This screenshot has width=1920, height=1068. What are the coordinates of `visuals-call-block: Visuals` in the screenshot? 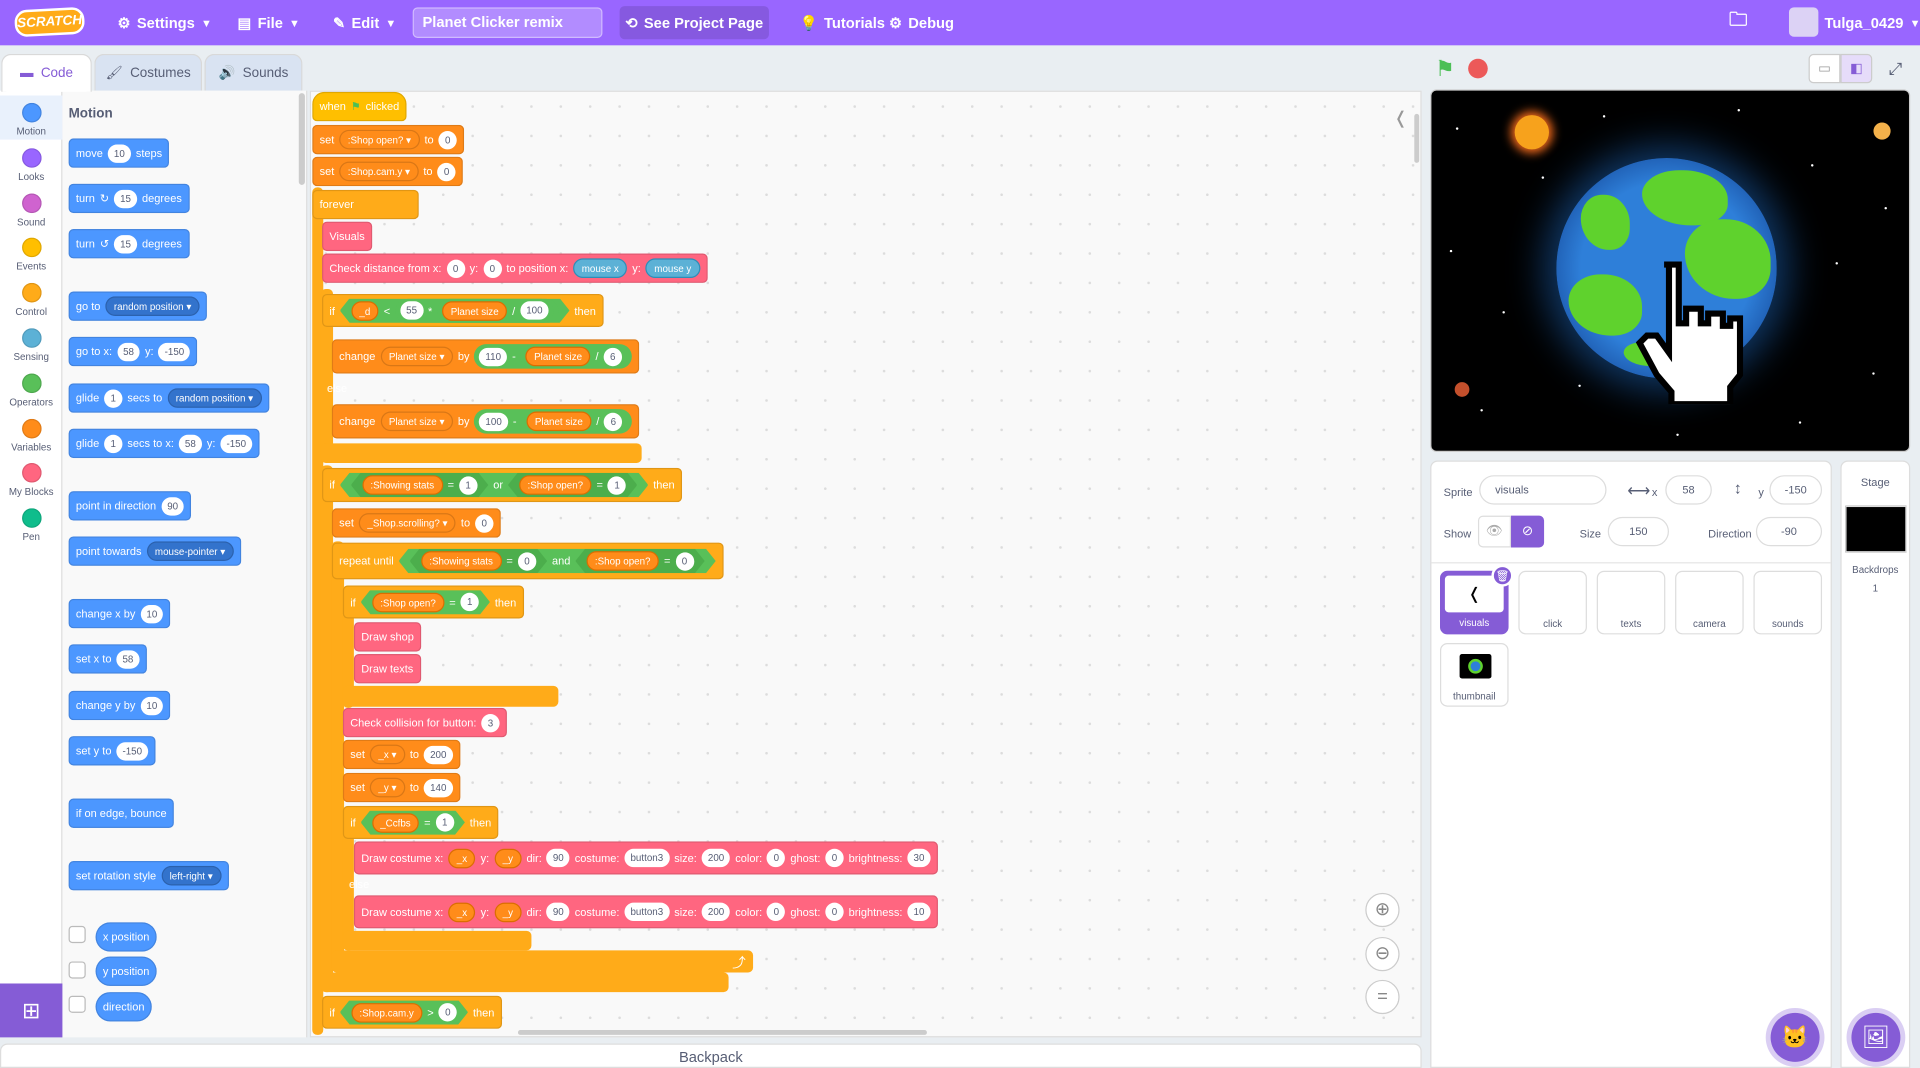 It's located at (347, 236).